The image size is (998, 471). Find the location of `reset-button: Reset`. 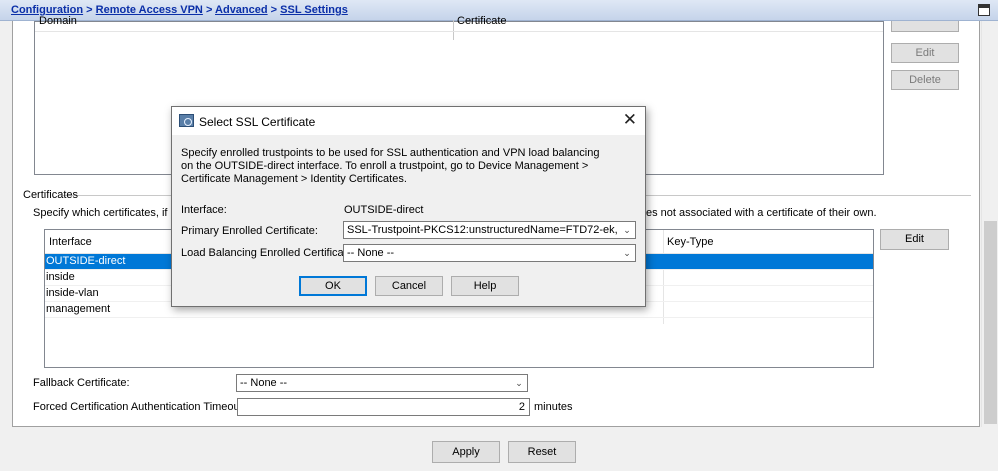

reset-button: Reset is located at coordinates (542, 452).